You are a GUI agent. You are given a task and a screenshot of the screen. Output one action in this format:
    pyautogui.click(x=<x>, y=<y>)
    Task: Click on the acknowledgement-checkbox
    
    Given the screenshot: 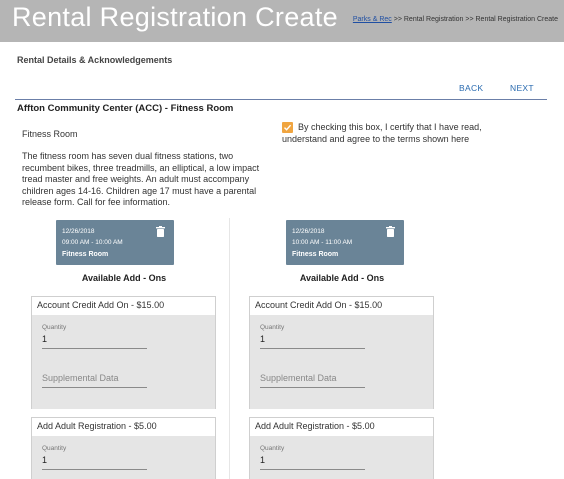 What is the action you would take?
    pyautogui.click(x=287, y=127)
    